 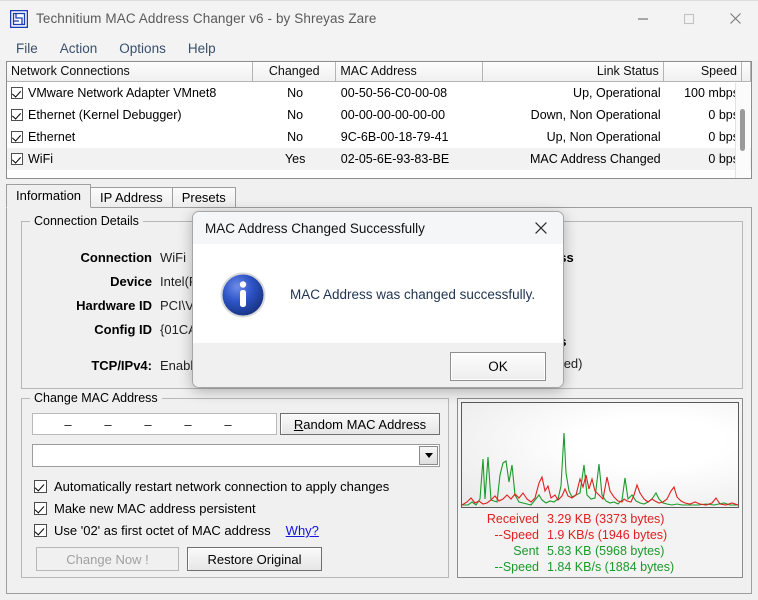 What do you see at coordinates (203, 197) in the screenshot?
I see `tab-presets: Presets` at bounding box center [203, 197].